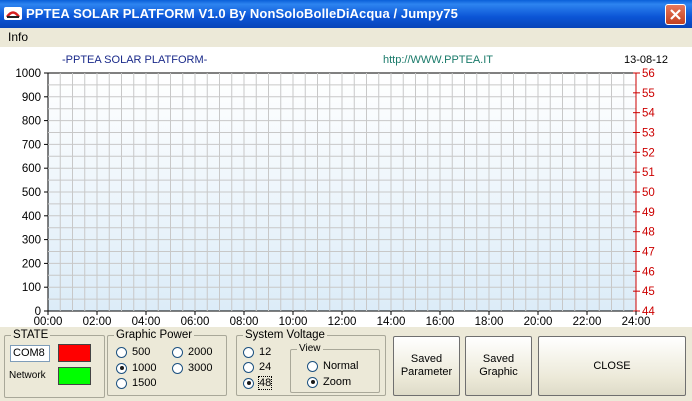 The image size is (692, 401). Describe the element at coordinates (133, 352) in the screenshot. I see `power-option-500: 500` at that location.